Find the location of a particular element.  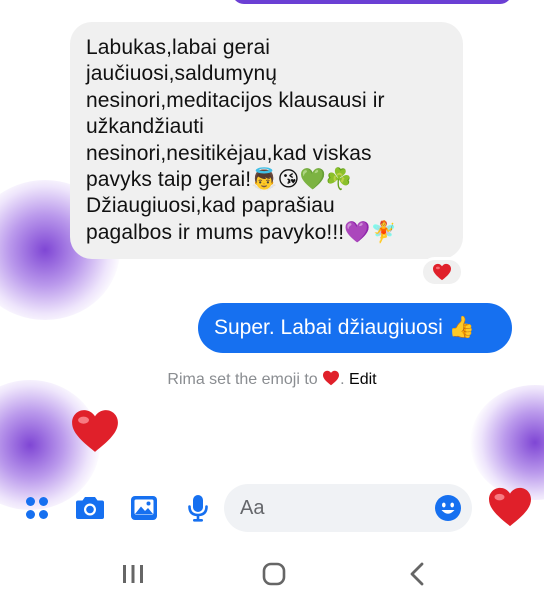

send-heart-button is located at coordinates (510, 509).